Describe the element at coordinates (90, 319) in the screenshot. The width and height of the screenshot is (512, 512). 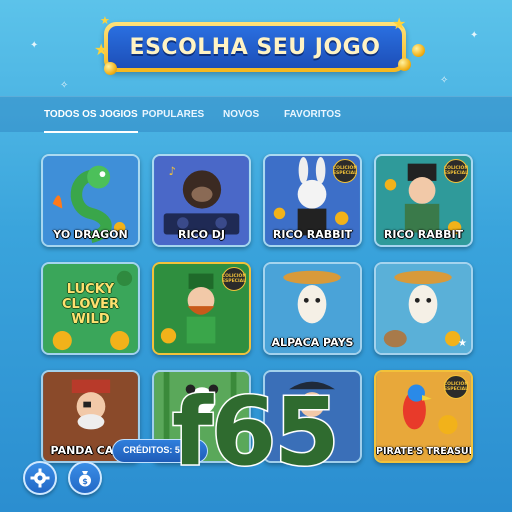
I see `logo-line: WILD` at that location.